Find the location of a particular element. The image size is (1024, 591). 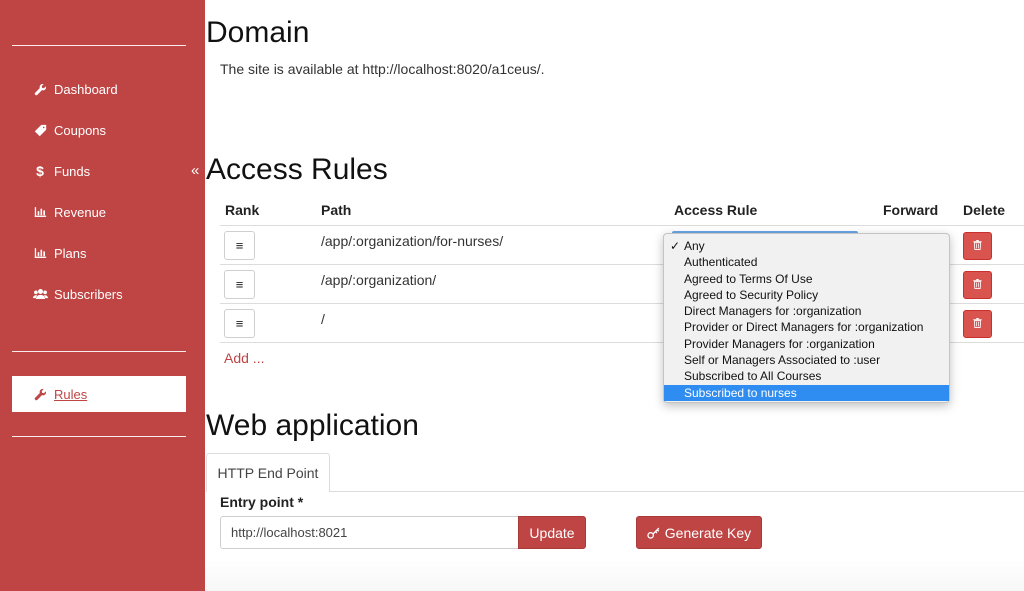

sidebar-item-label: Subscribers is located at coordinates (88, 294).